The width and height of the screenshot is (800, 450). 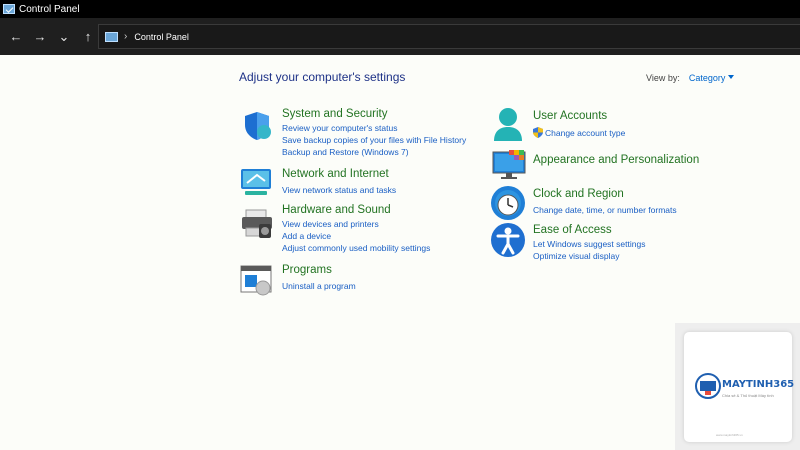 What do you see at coordinates (256, 184) in the screenshot?
I see `network-icon` at bounding box center [256, 184].